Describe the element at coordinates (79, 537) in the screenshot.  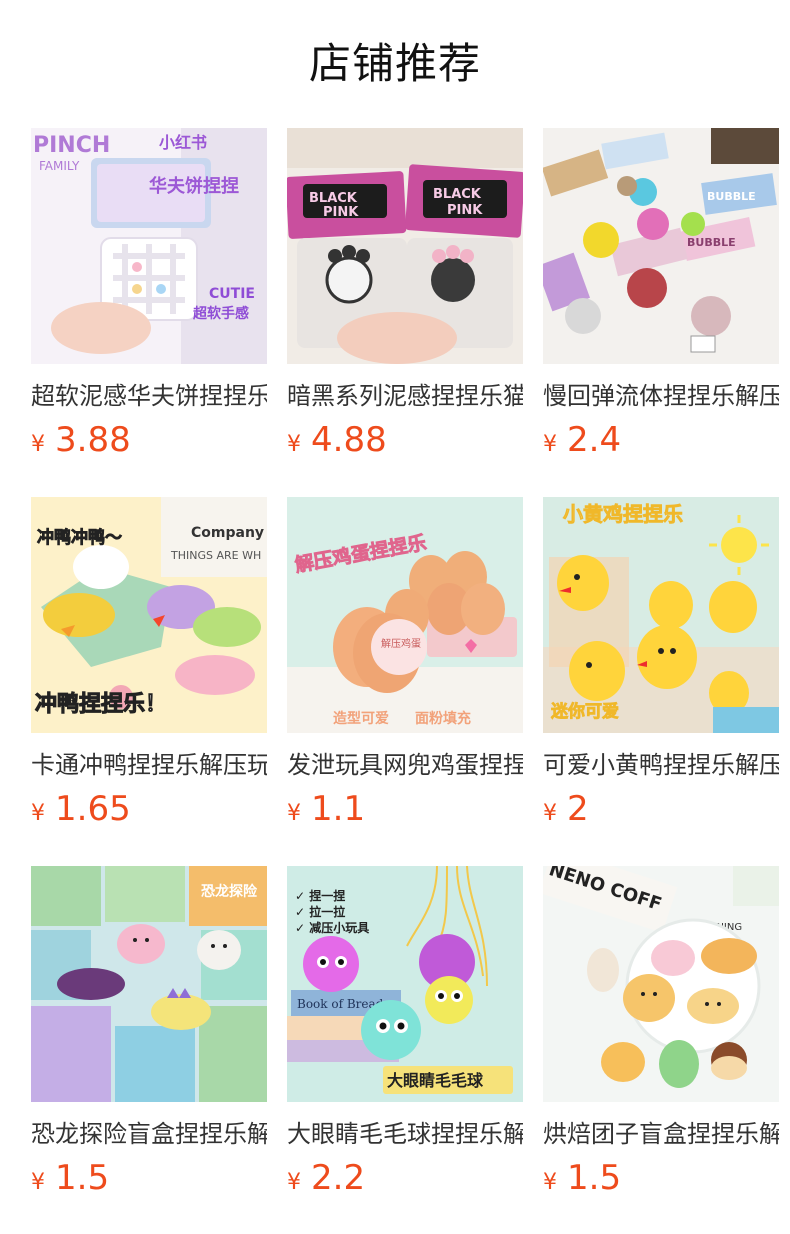
I see `svg-text: 冲鸭冲鸭～` at that location.